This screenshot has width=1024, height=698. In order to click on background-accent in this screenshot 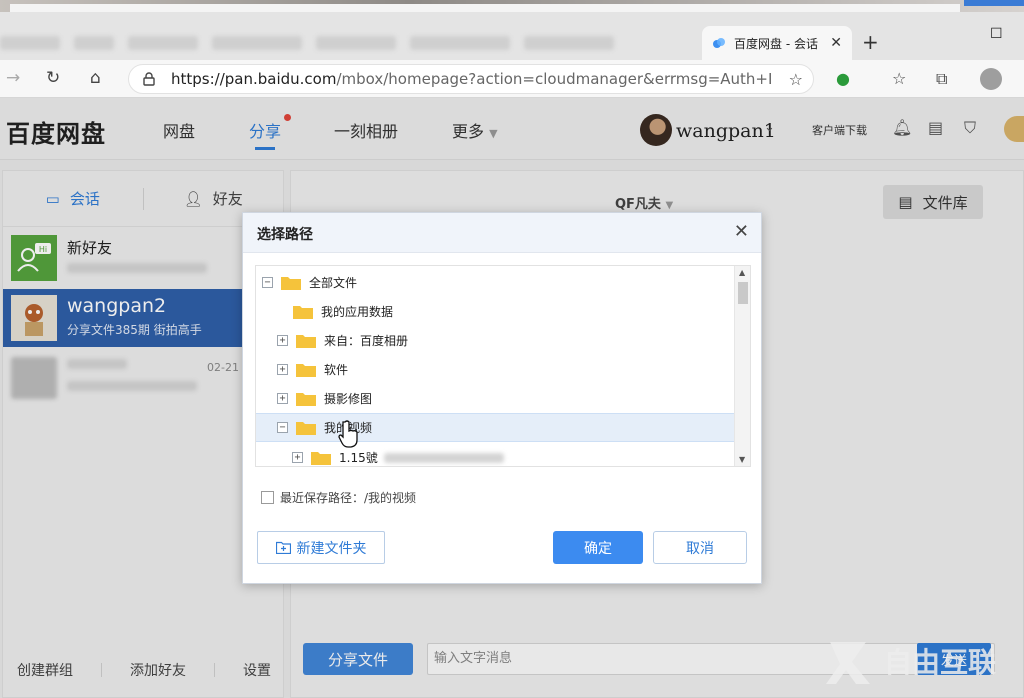, I will do `click(994, 3)`.